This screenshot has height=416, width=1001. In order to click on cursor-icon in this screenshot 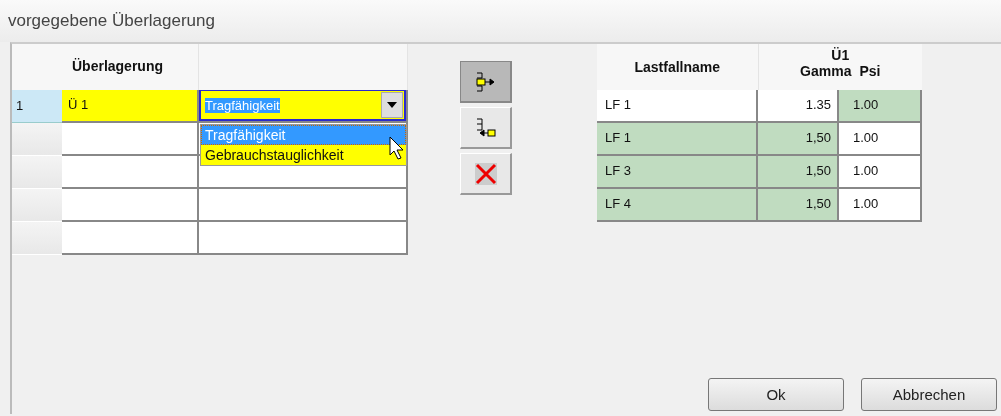, I will do `click(397, 148)`.